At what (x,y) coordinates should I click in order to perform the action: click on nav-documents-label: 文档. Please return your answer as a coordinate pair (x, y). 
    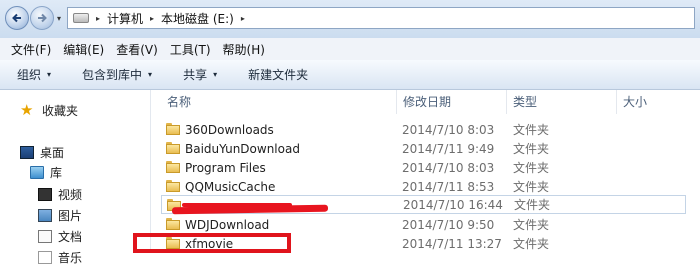
    Looking at the image, I should click on (70, 237).